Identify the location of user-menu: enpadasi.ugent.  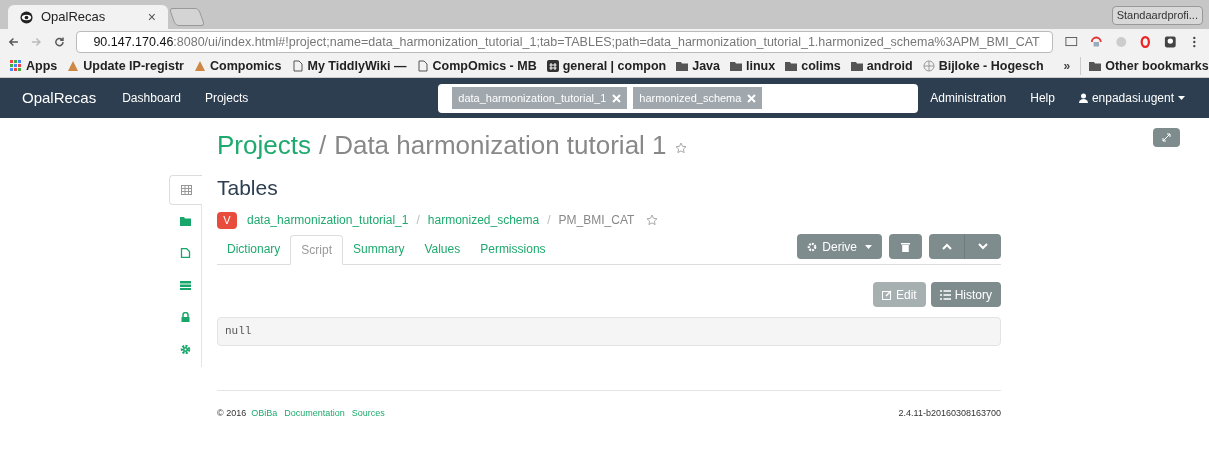
(1131, 98).